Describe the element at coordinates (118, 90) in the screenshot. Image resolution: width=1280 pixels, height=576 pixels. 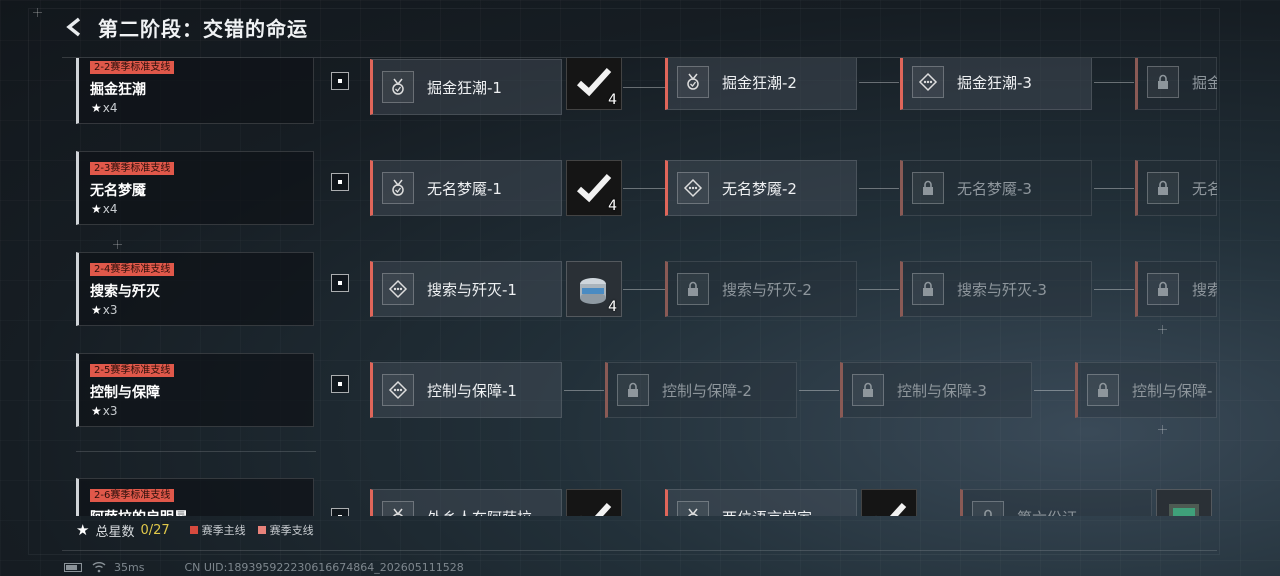
I see `chapter-name: 掘金狂潮` at that location.